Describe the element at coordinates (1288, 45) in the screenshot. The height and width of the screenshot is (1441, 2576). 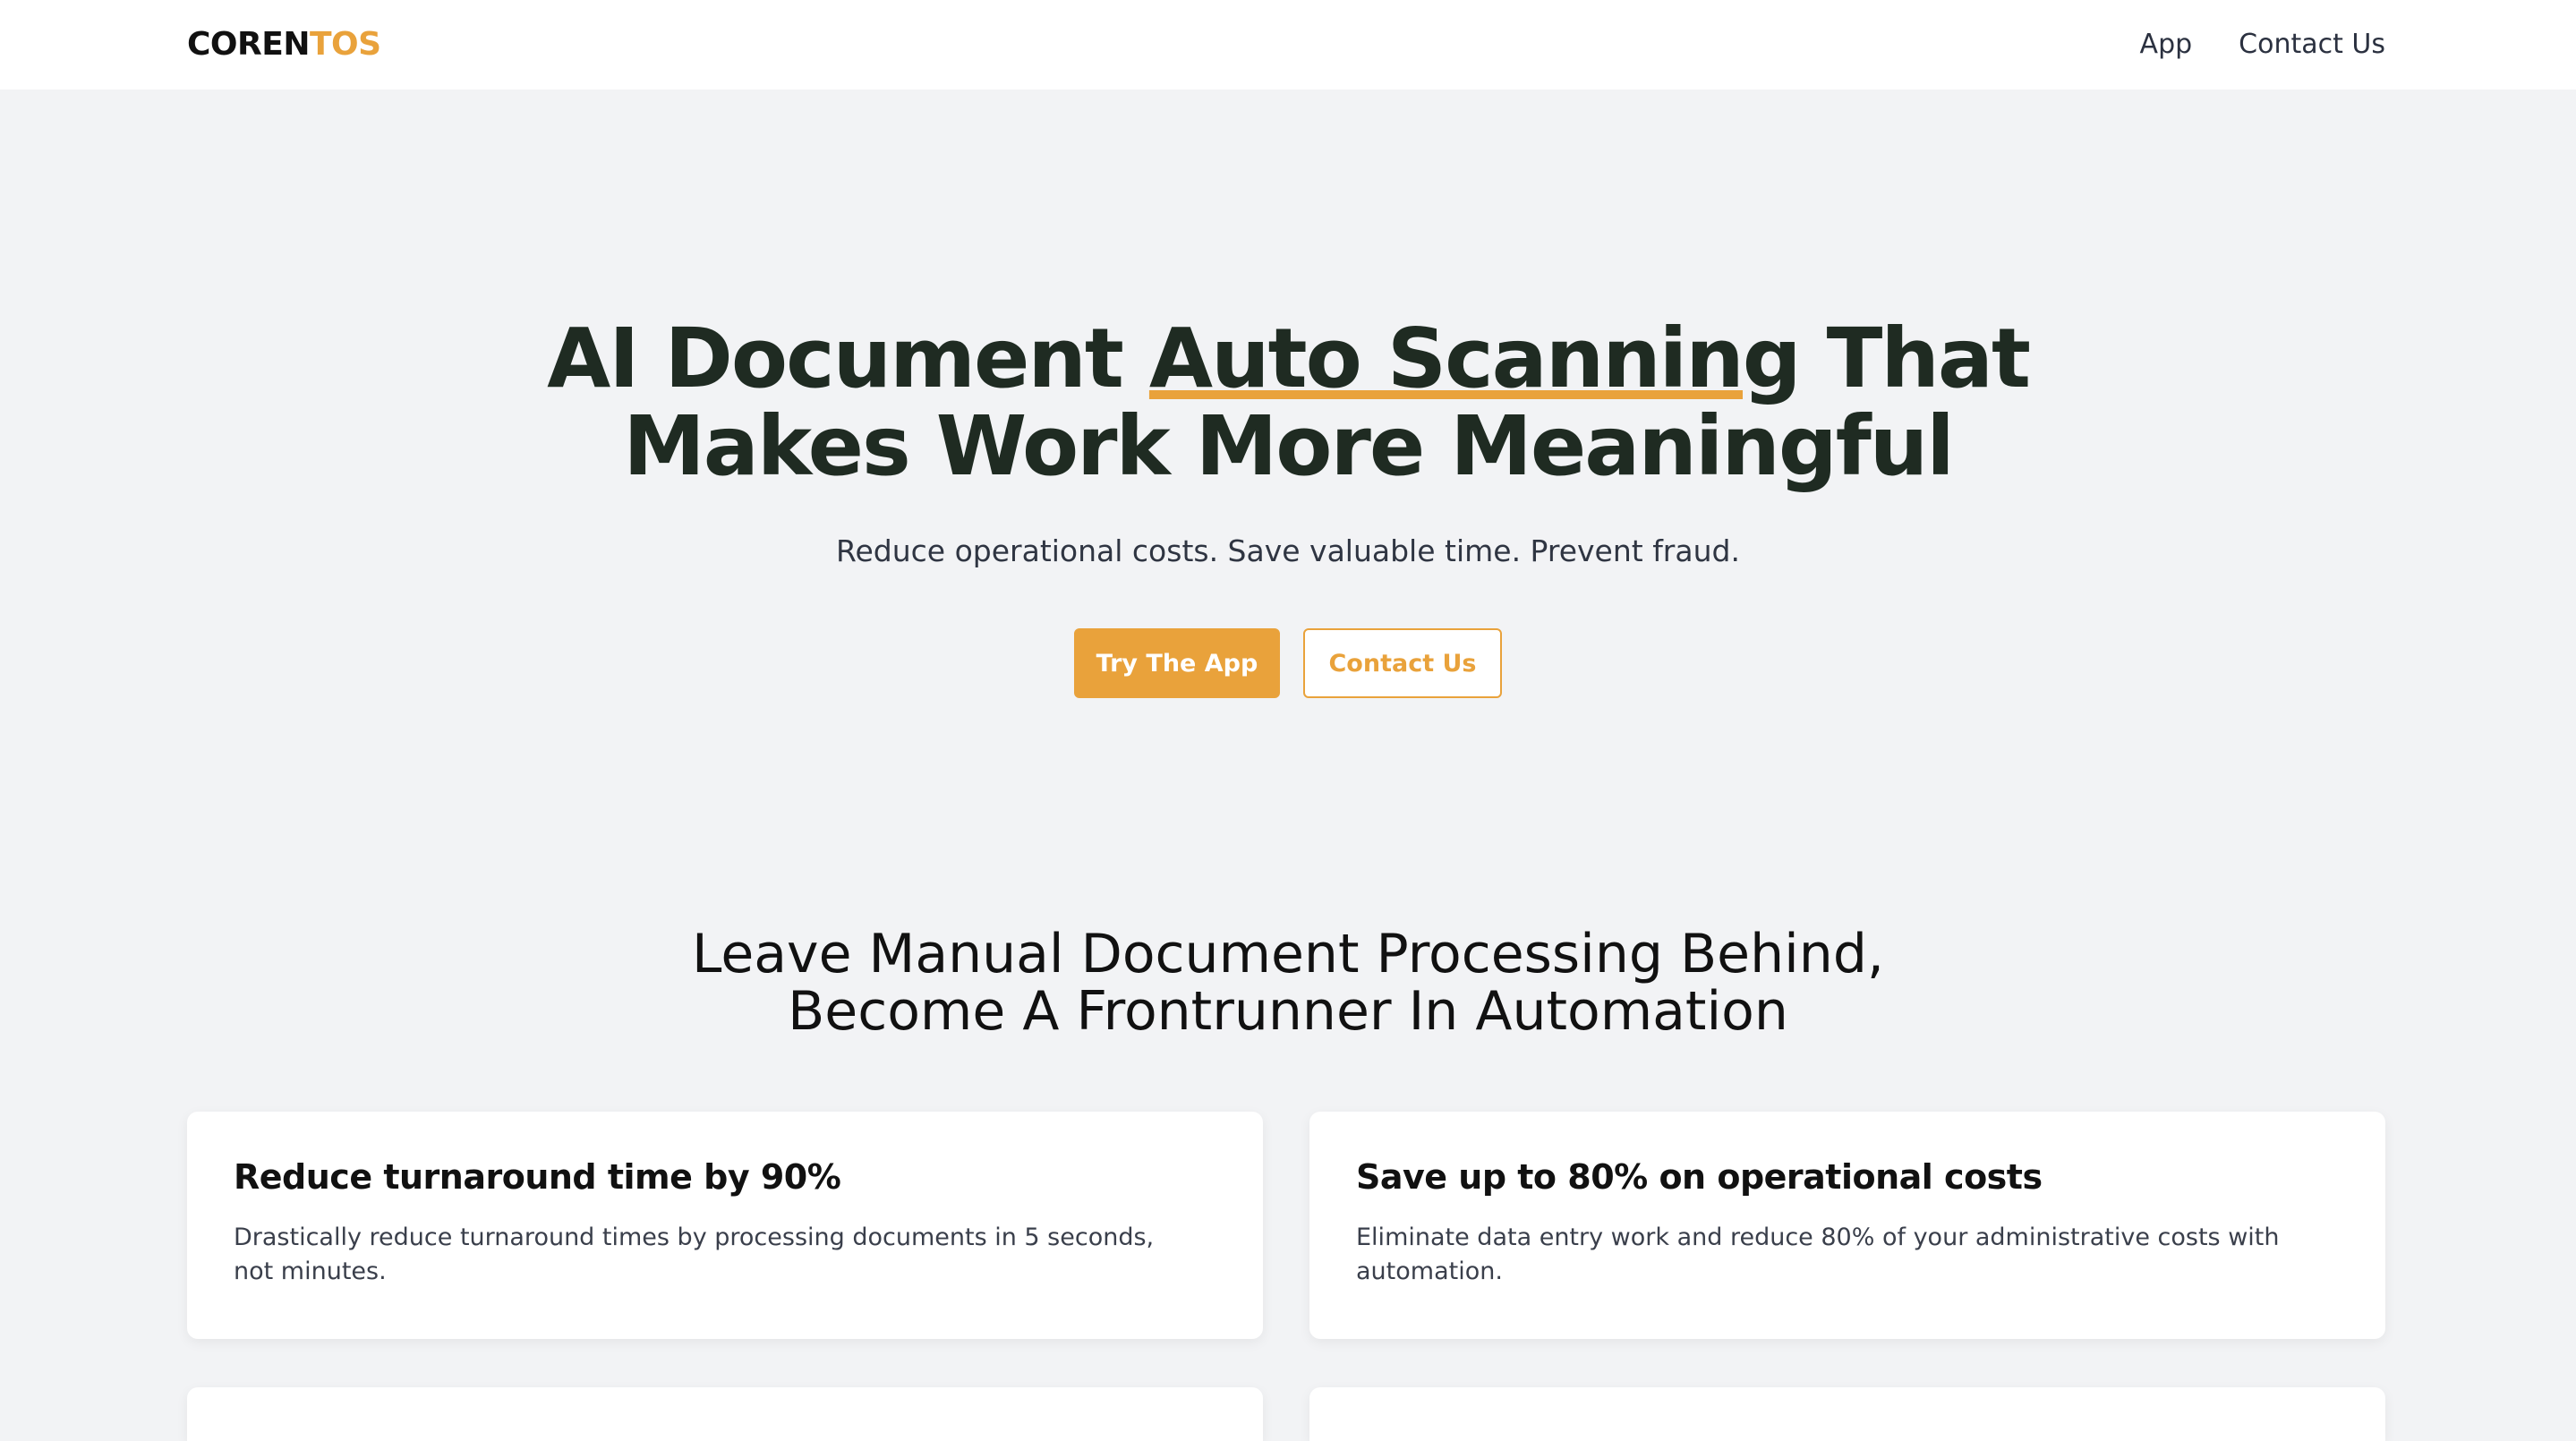
I see `top-navbar: CORENTOS App Contact Us` at that location.